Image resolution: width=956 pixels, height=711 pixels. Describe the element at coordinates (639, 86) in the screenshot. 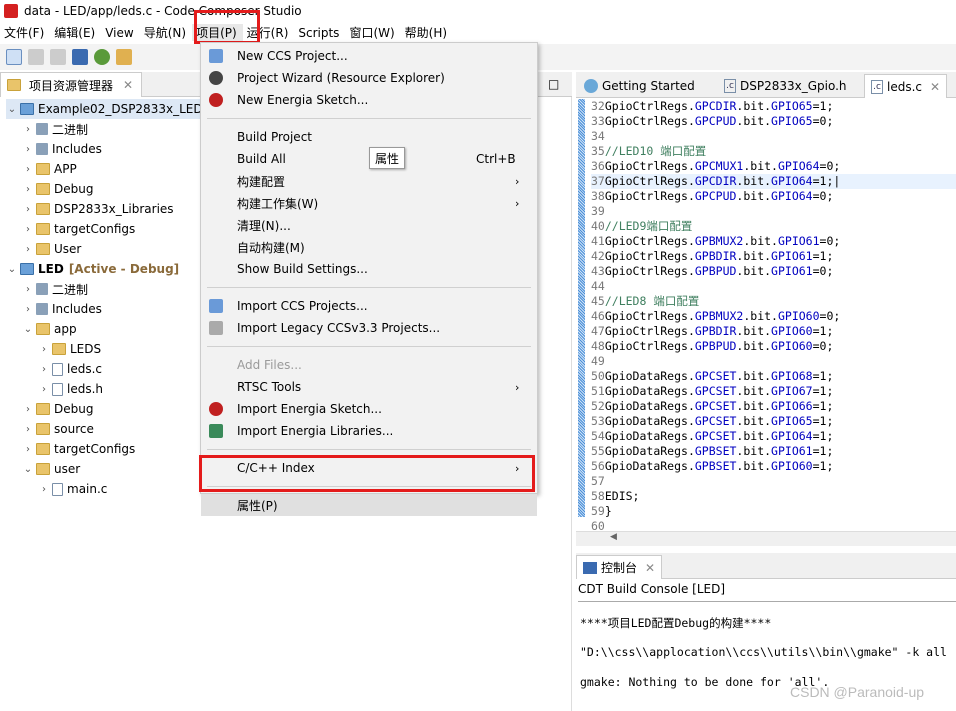

I see `tab-getting-started: Getting Started` at that location.